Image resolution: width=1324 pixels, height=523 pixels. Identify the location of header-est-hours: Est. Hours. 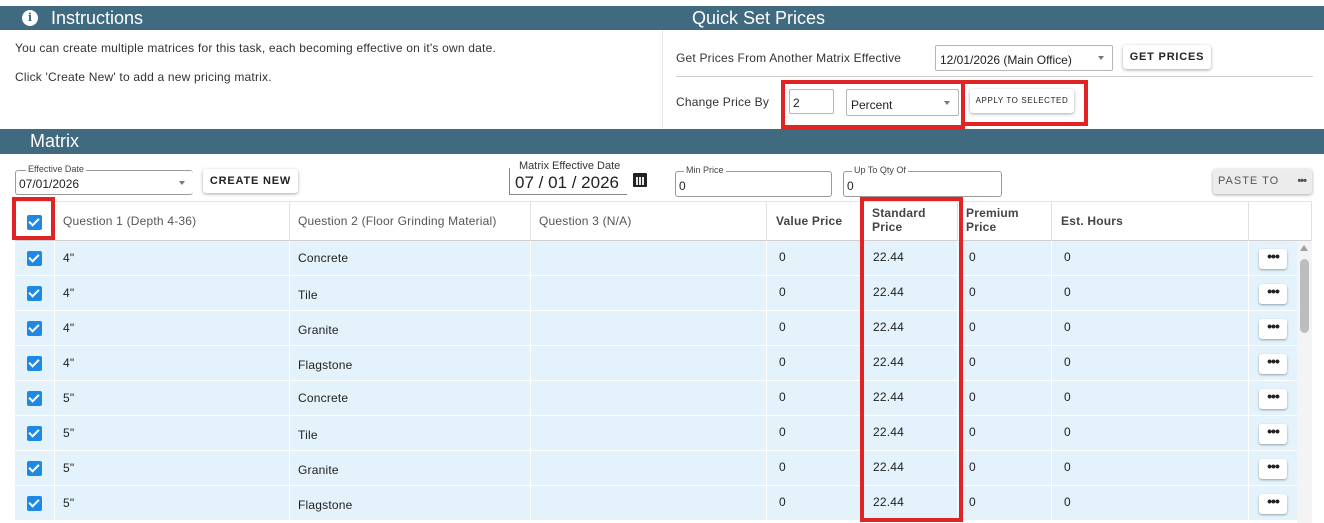
(1150, 222).